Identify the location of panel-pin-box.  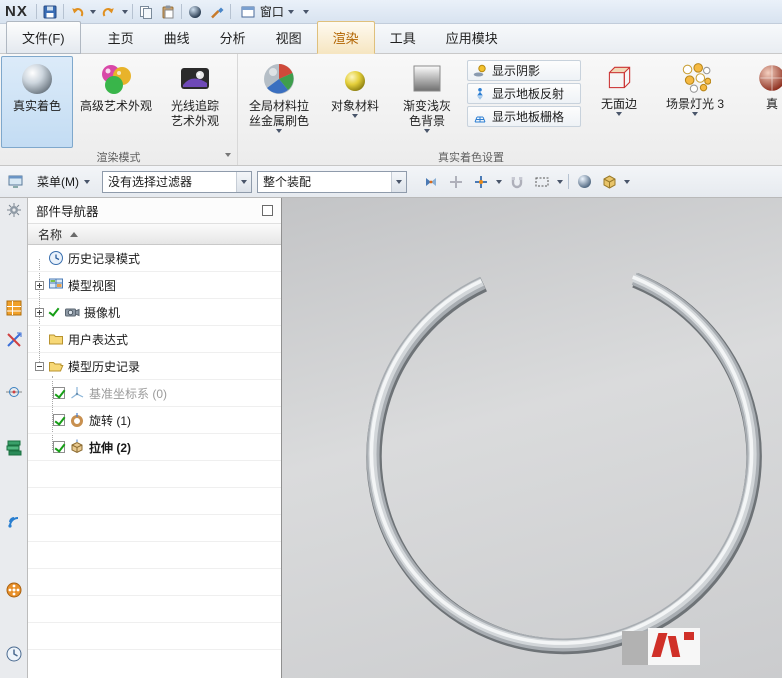
(267, 210).